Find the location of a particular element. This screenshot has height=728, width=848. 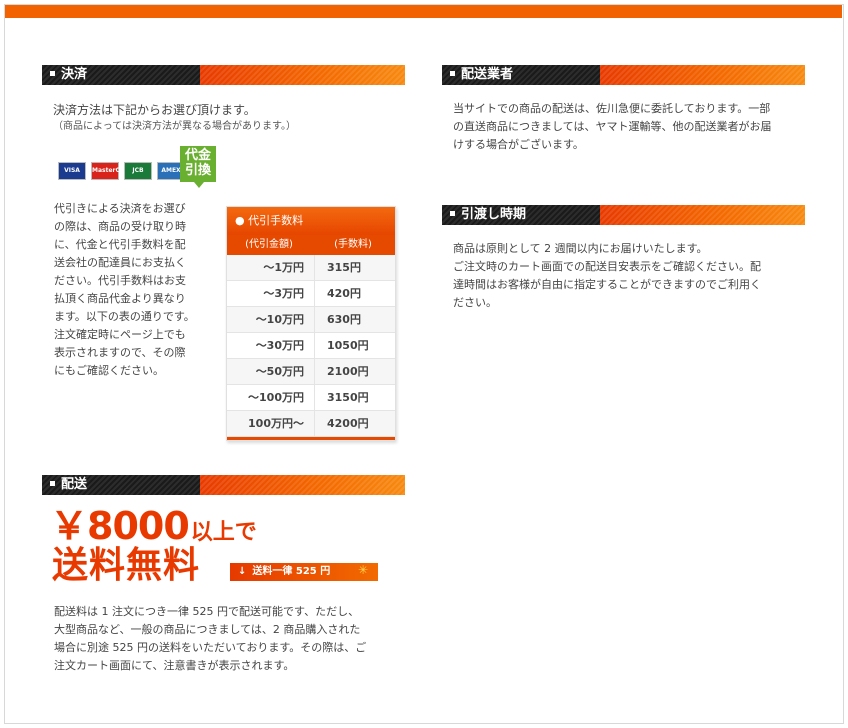

sparkle-icon: ✳ is located at coordinates (362, 570).